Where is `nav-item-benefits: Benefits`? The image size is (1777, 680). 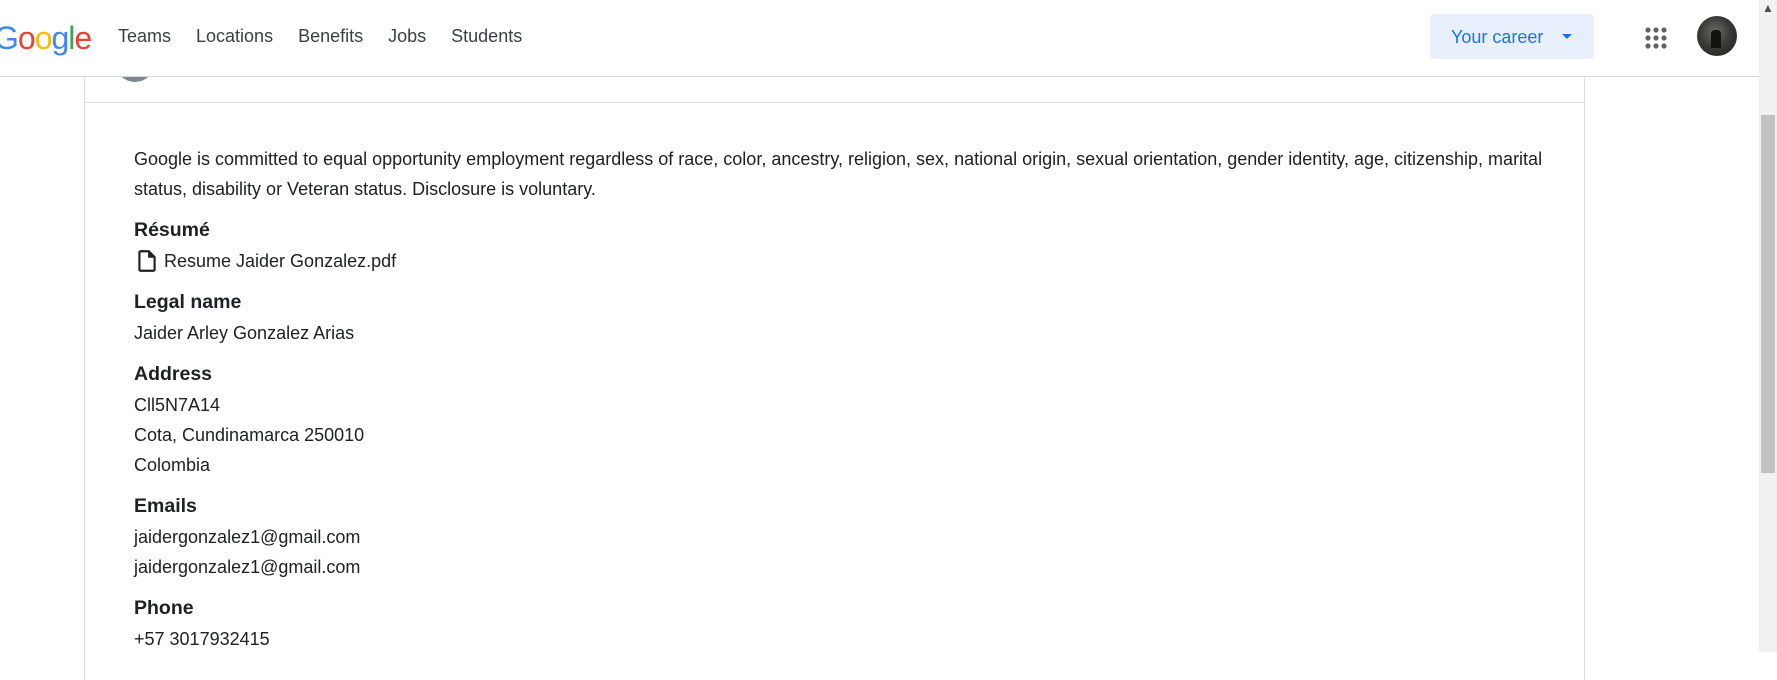
nav-item-benefits: Benefits is located at coordinates (330, 36).